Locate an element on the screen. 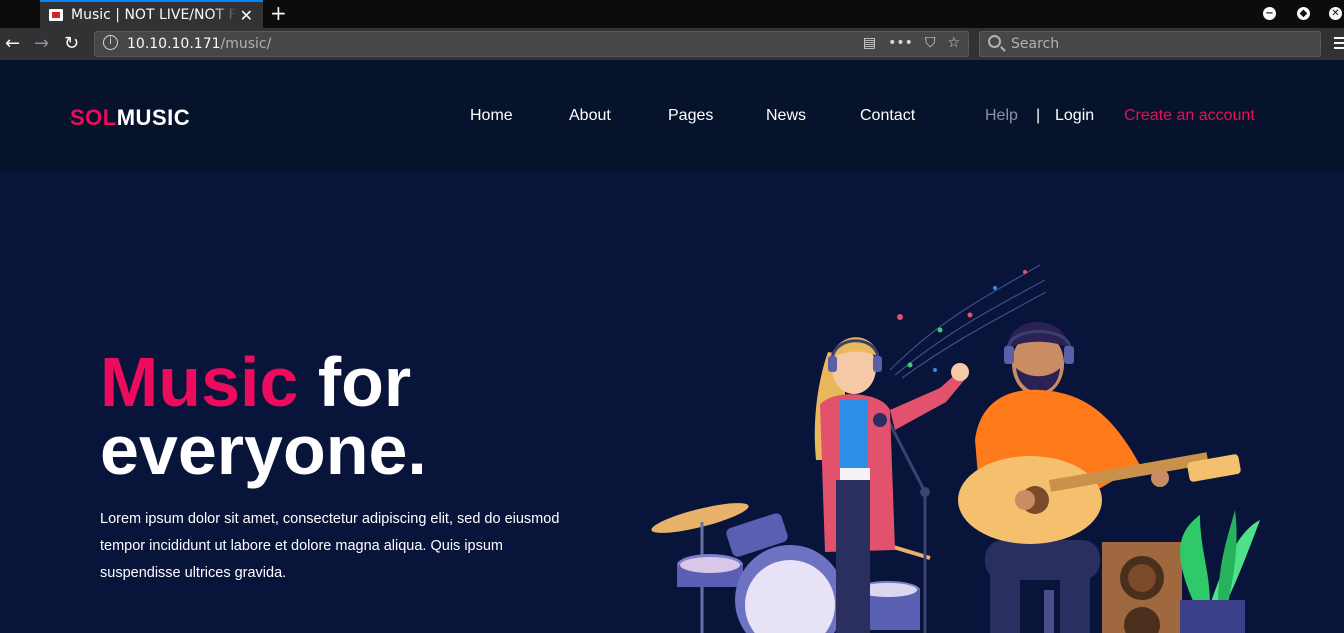 The height and width of the screenshot is (633, 1344). hero-title-accent: Music is located at coordinates (199, 382).